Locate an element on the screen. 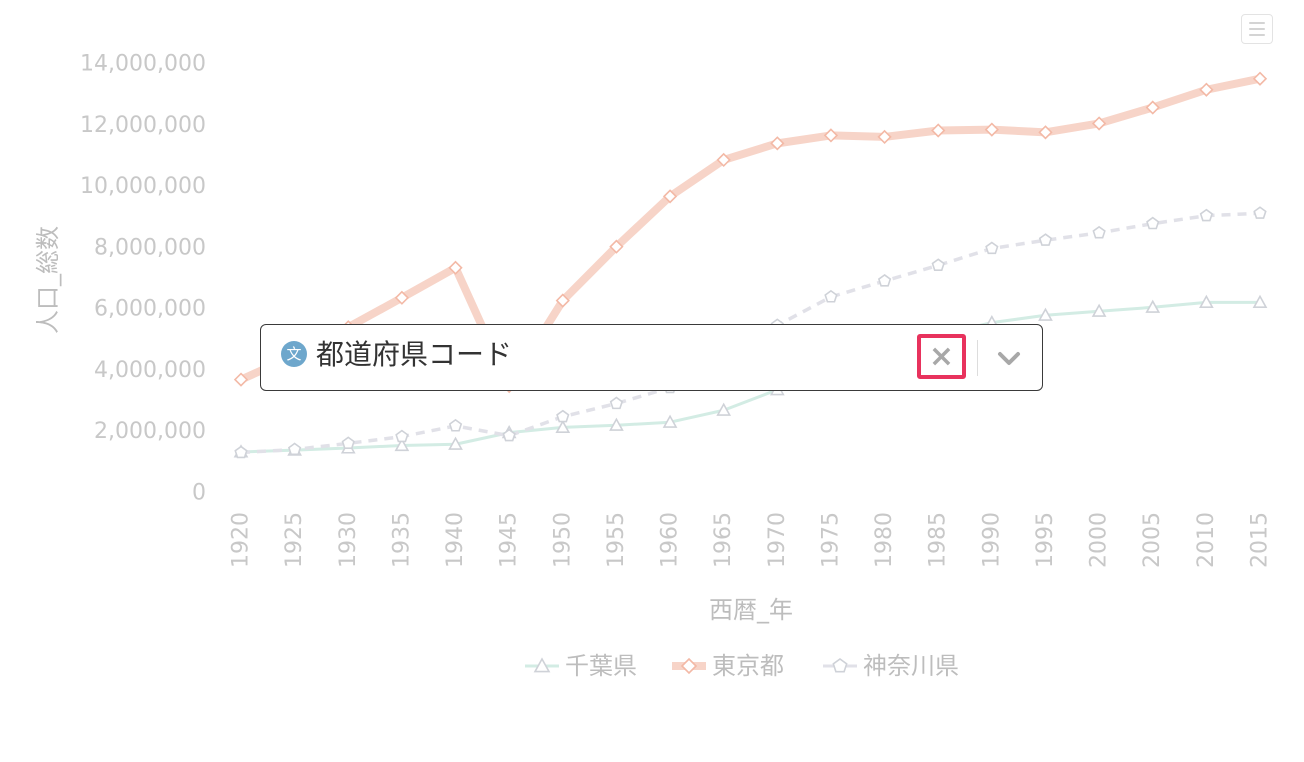  y-tick-label: 2,000,000 is located at coordinates (150, 431).